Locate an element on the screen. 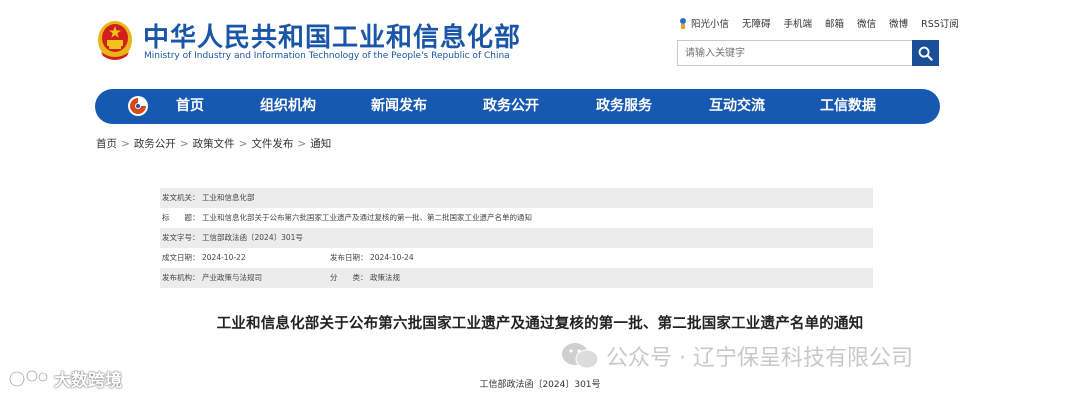  toplink-sunshine: 阳光小信 is located at coordinates (703, 23).